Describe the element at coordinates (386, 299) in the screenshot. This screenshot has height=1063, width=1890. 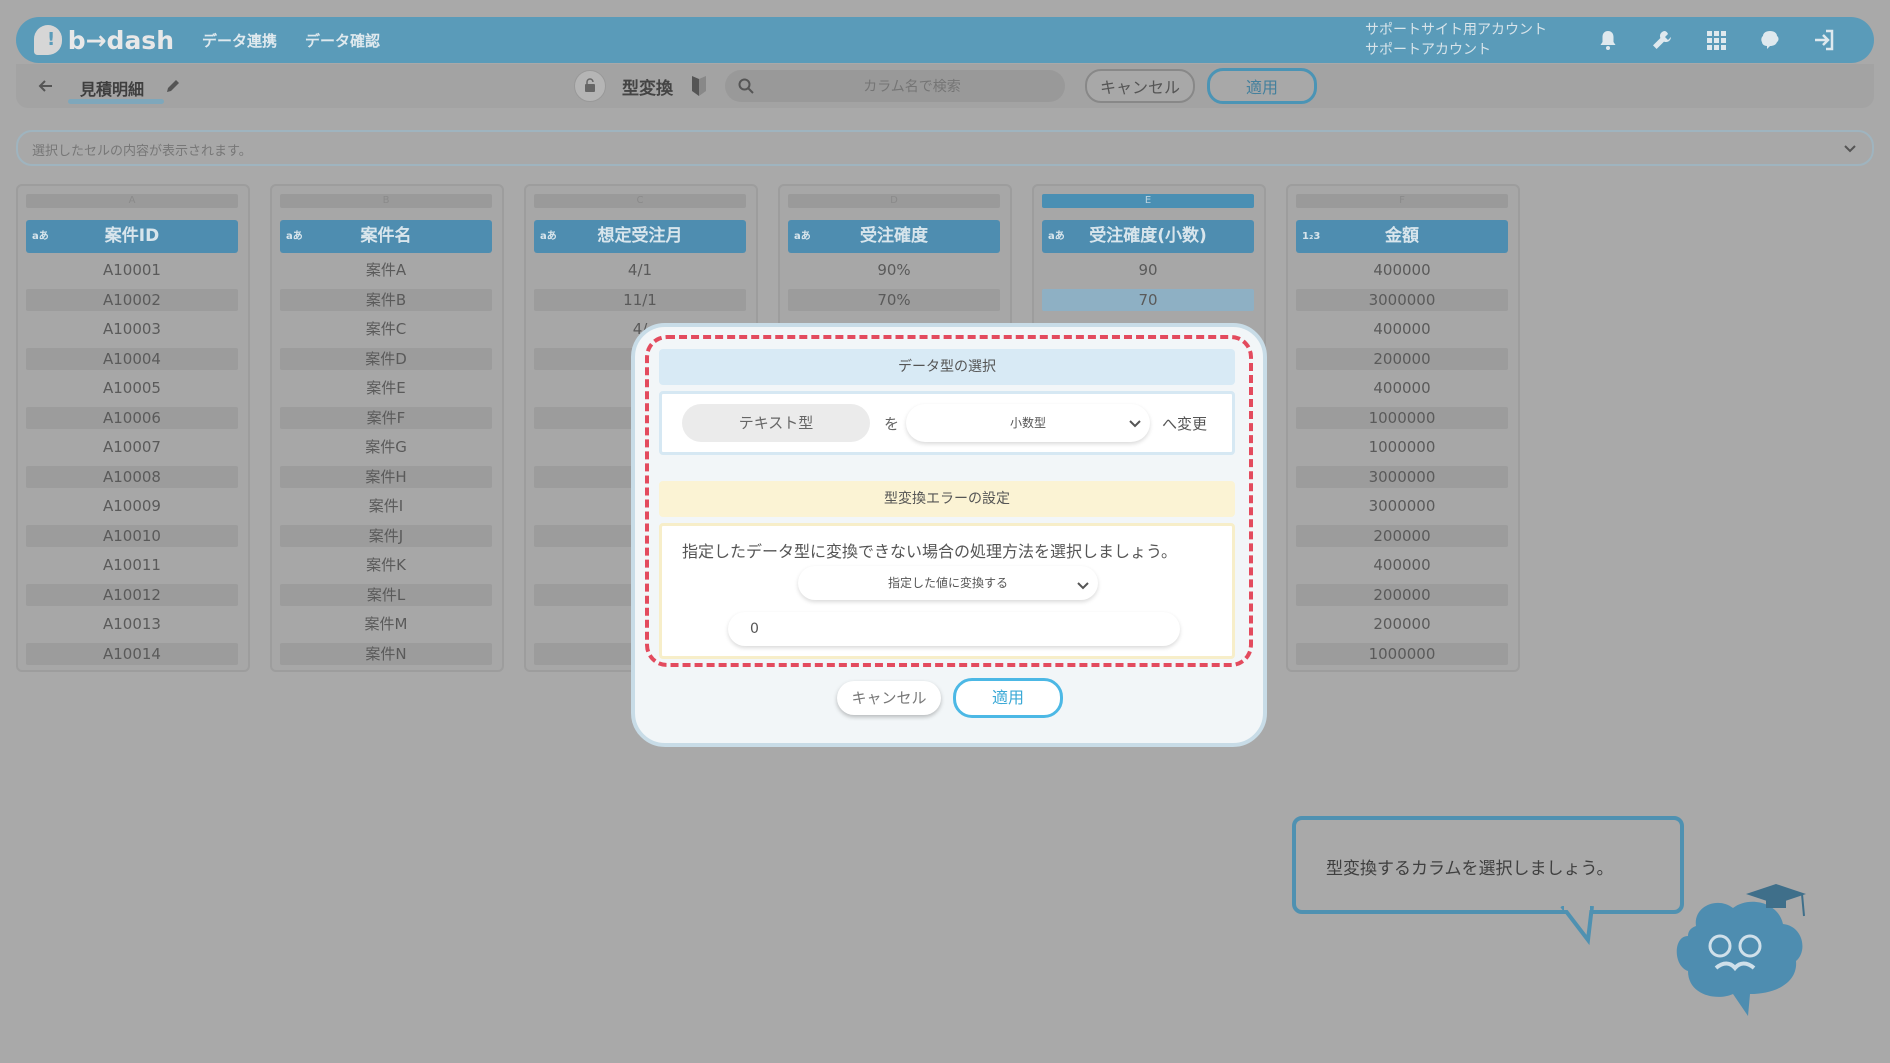
I see `grid-cell: 案件B` at that location.